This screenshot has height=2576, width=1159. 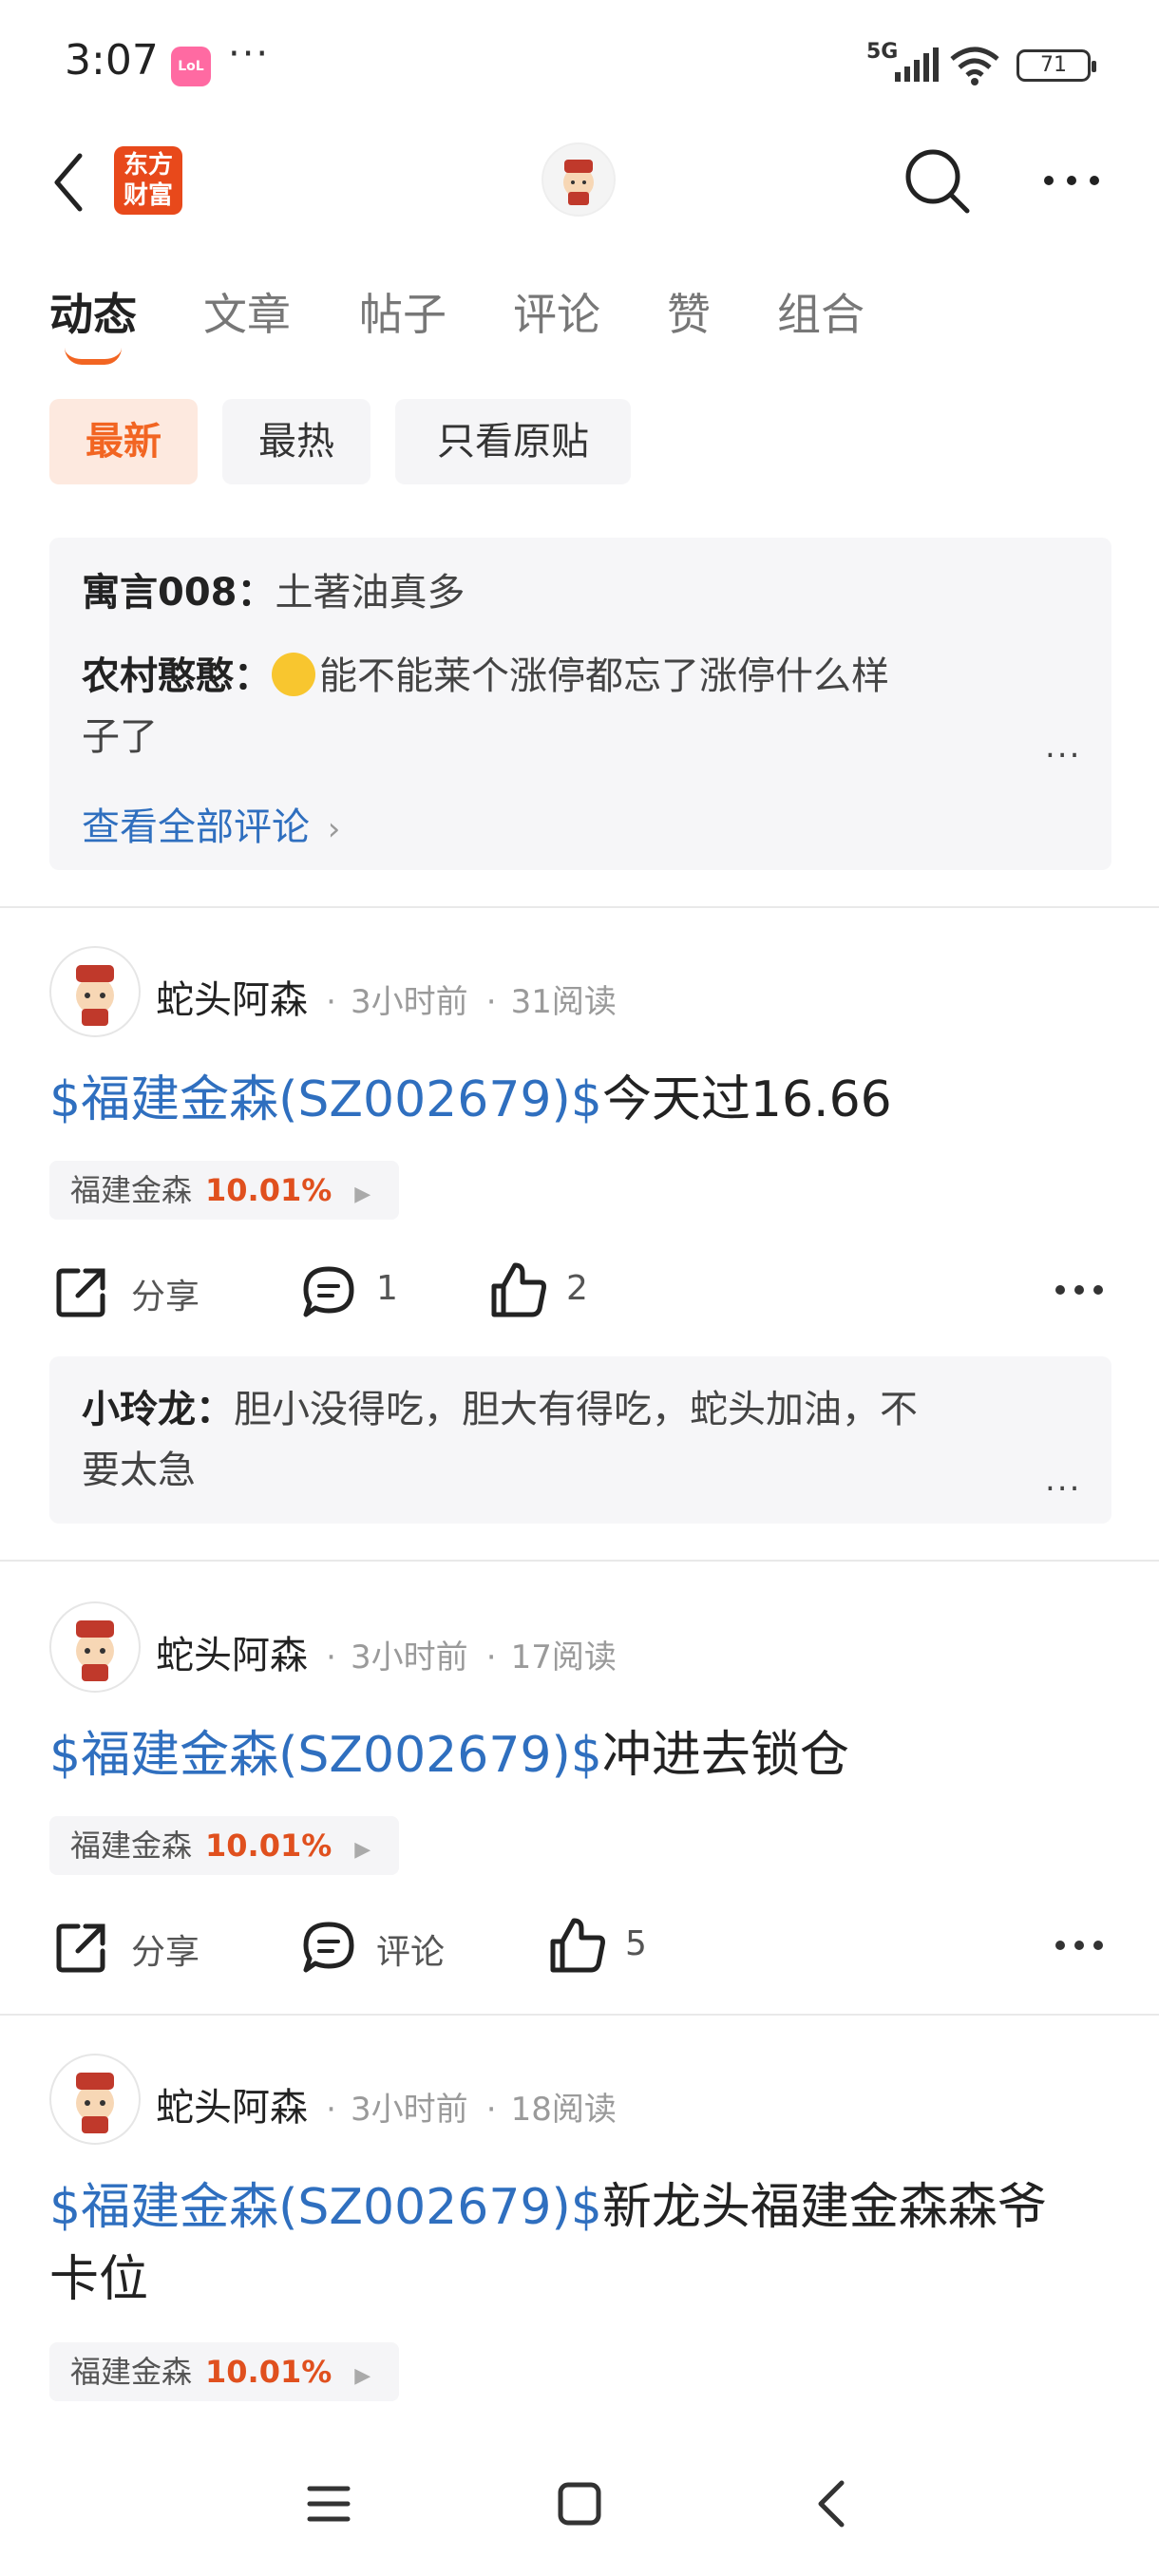 I want to click on status-time: 3:07, so click(x=112, y=60).